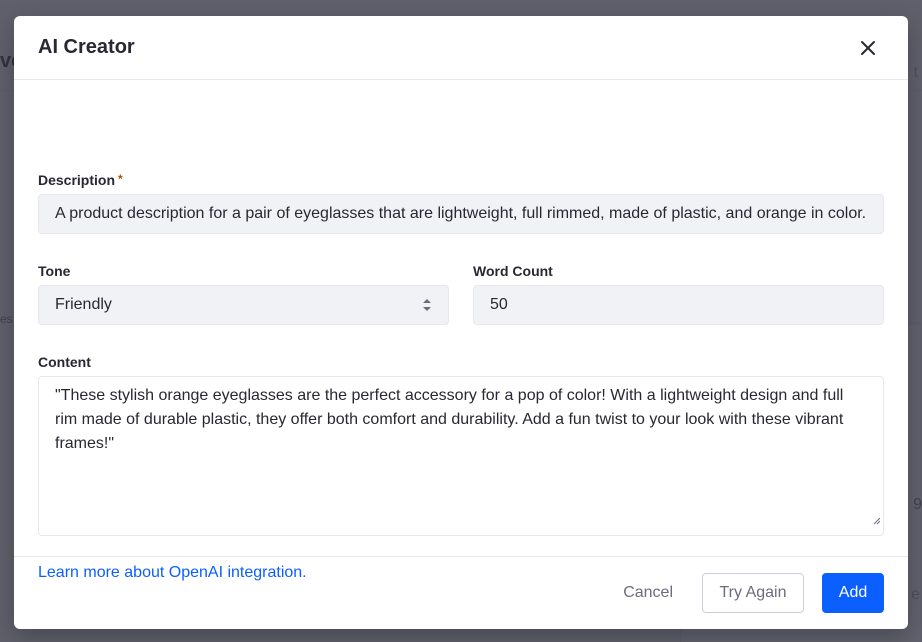 Image resolution: width=922 pixels, height=642 pixels. Describe the element at coordinates (648, 593) in the screenshot. I see `cancel-button: Cancel` at that location.